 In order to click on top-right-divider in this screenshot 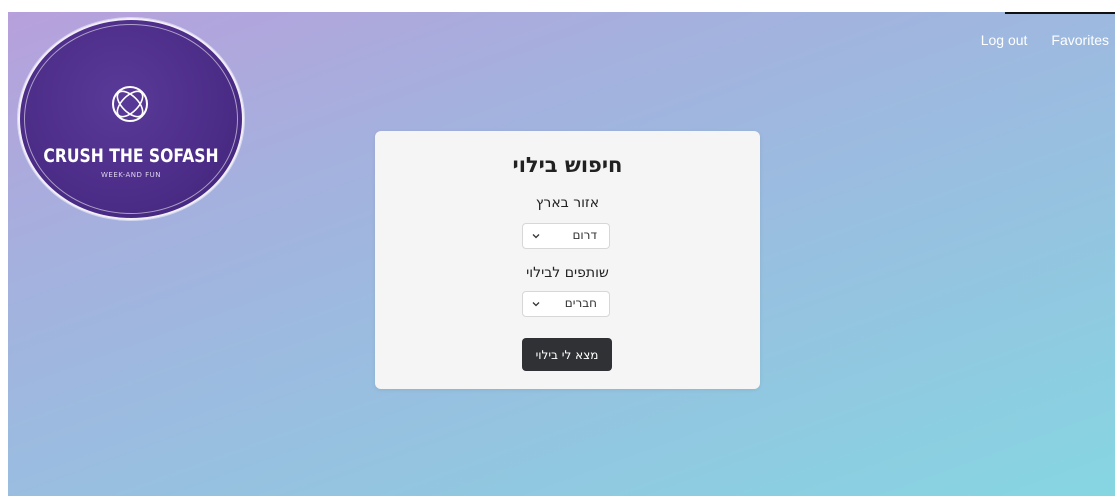, I will do `click(1060, 13)`.